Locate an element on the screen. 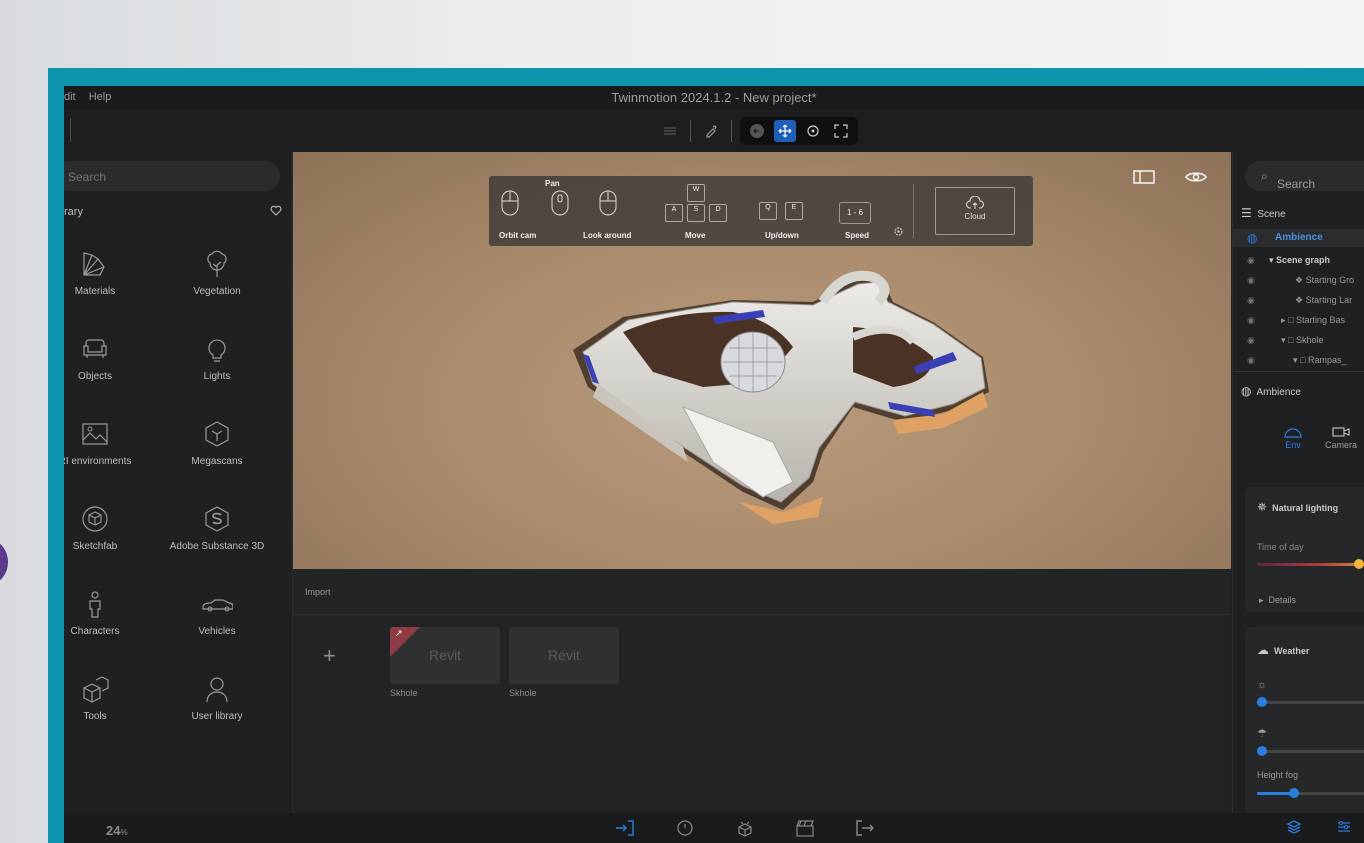  tree-item: ▾ □ Rampas_ is located at coordinates (1320, 360).